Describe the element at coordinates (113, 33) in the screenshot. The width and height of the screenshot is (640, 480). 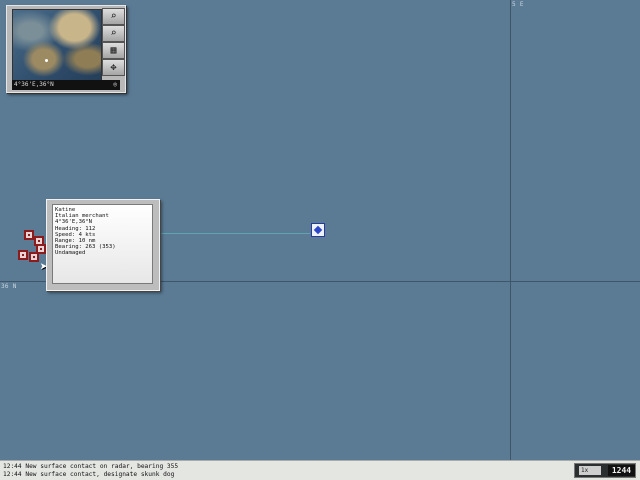
I see `zoom-out-icon: ⌕` at that location.